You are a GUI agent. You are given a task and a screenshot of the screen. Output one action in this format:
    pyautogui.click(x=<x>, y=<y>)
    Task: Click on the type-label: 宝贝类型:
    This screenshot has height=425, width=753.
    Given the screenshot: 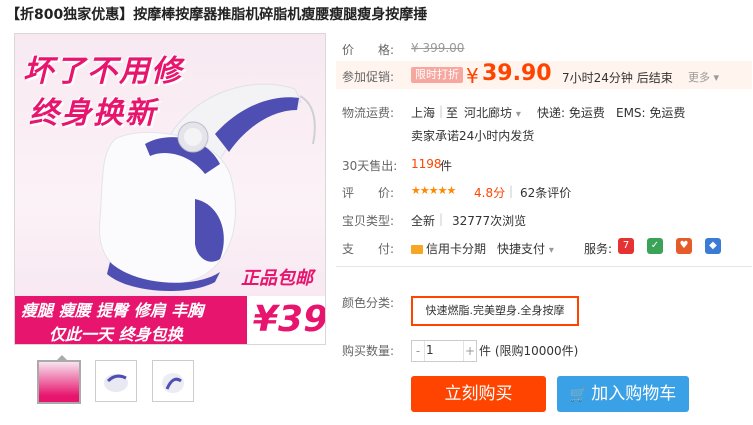 What is the action you would take?
    pyautogui.click(x=368, y=221)
    